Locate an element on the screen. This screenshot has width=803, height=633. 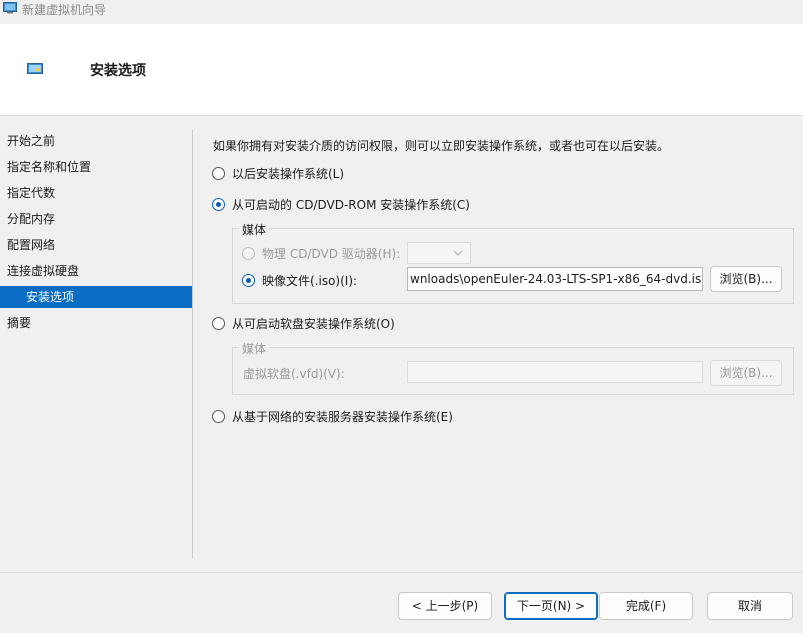
vfd-path-input is located at coordinates (555, 372).